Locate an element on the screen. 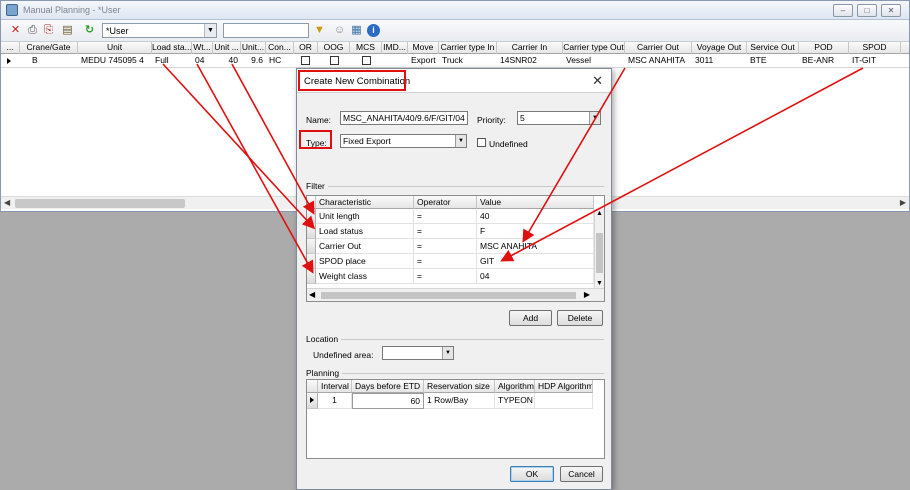 The image size is (910, 490). lookup-icon: ▦ is located at coordinates (356, 30).